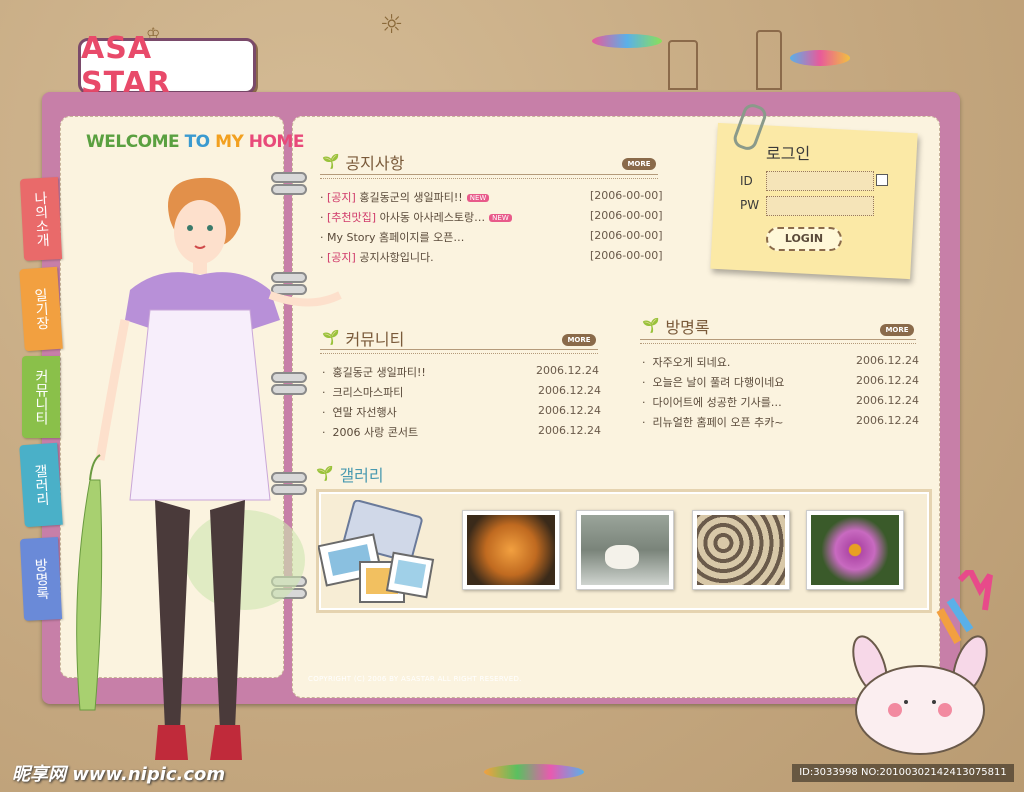  Describe the element at coordinates (579, 340) in the screenshot. I see `community-more-button: MORE` at that location.